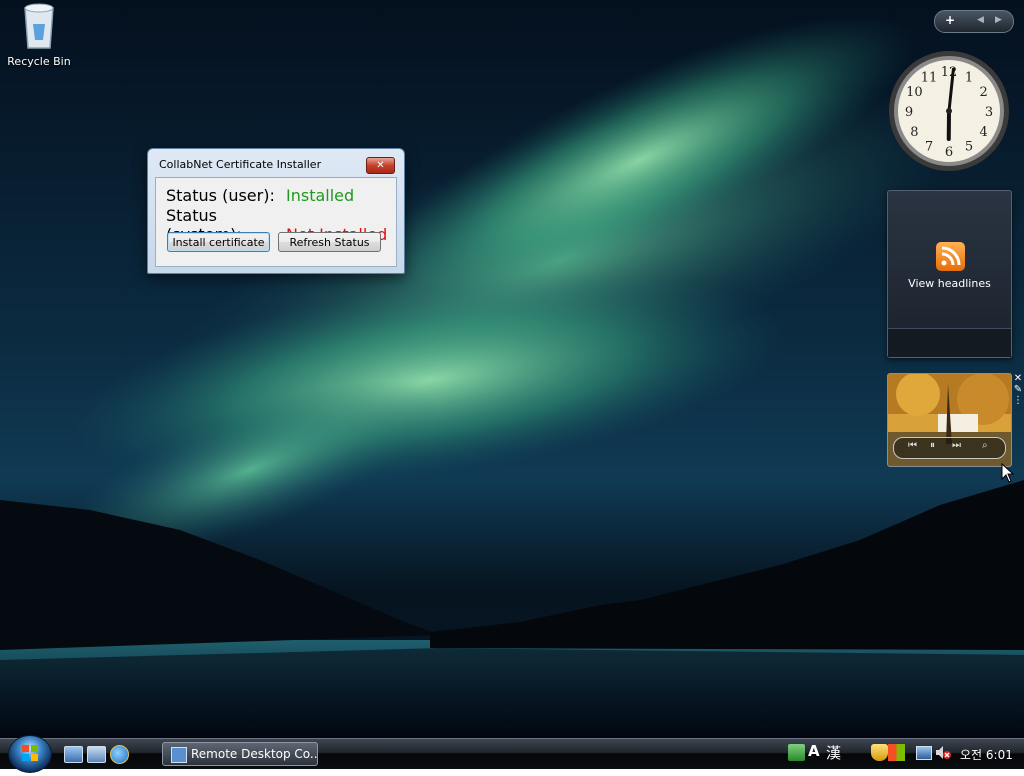  Describe the element at coordinates (896, 752) in the screenshot. I see `windows-update-icon` at that location.